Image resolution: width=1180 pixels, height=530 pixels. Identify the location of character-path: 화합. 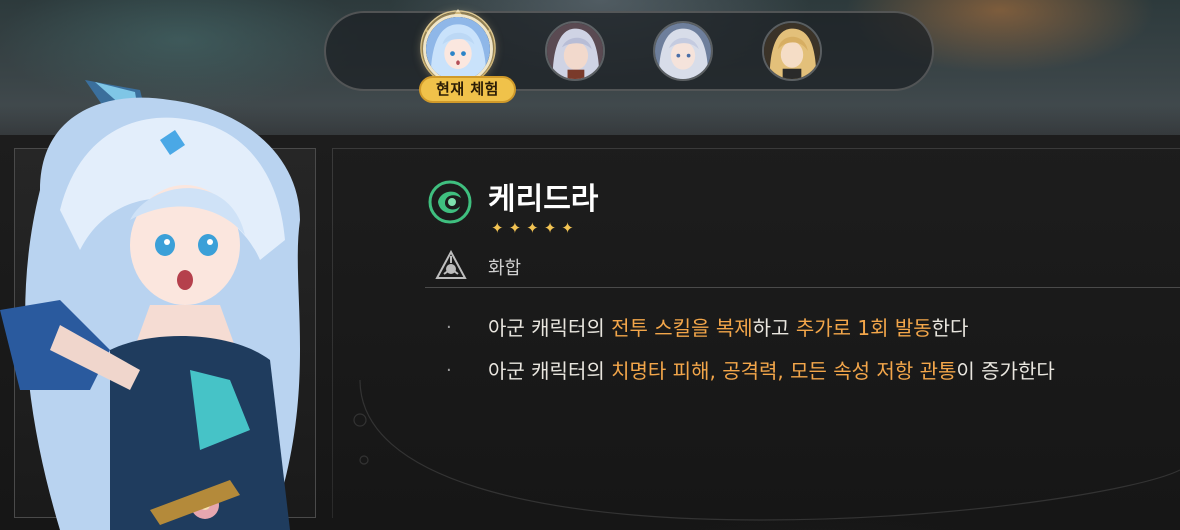
(505, 268).